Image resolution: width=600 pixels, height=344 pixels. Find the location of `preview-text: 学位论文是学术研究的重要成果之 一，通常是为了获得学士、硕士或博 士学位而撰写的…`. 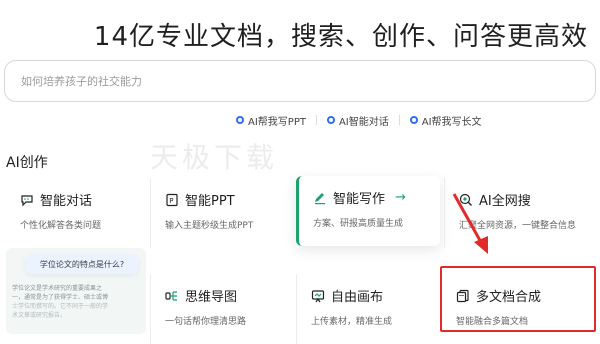

preview-text: 学位论文是学术研究的重要成果之 一，通常是为了获得学士、硕士或博 士学位而撰写的… is located at coordinates (72, 302).